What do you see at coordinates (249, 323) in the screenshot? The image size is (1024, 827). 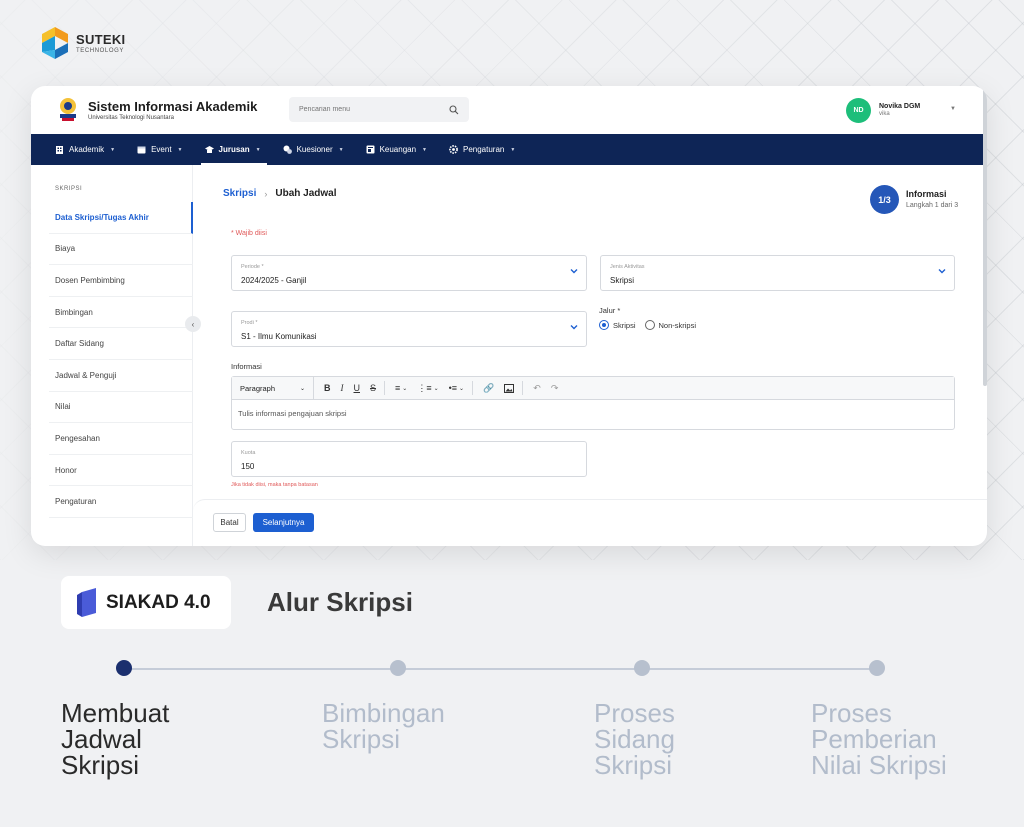 I see `prodi-label: Prodi *` at bounding box center [249, 323].